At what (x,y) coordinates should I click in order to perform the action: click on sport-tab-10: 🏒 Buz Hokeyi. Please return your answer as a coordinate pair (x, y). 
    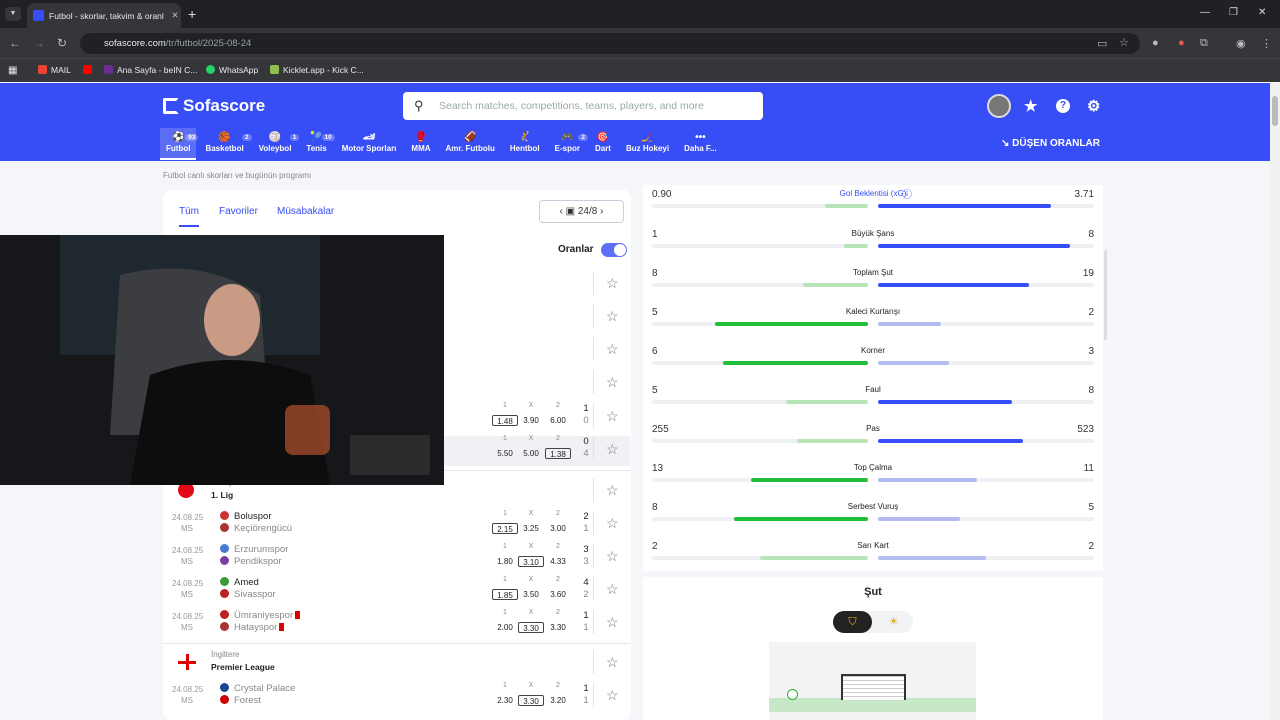
    Looking at the image, I should click on (647, 144).